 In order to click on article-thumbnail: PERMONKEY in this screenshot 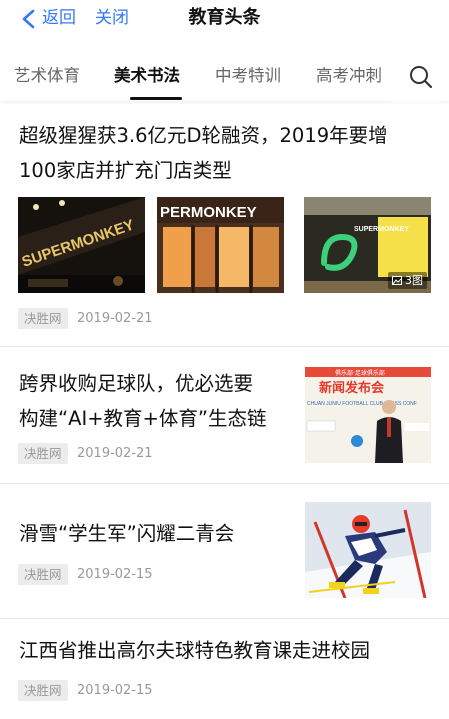, I will do `click(220, 245)`.